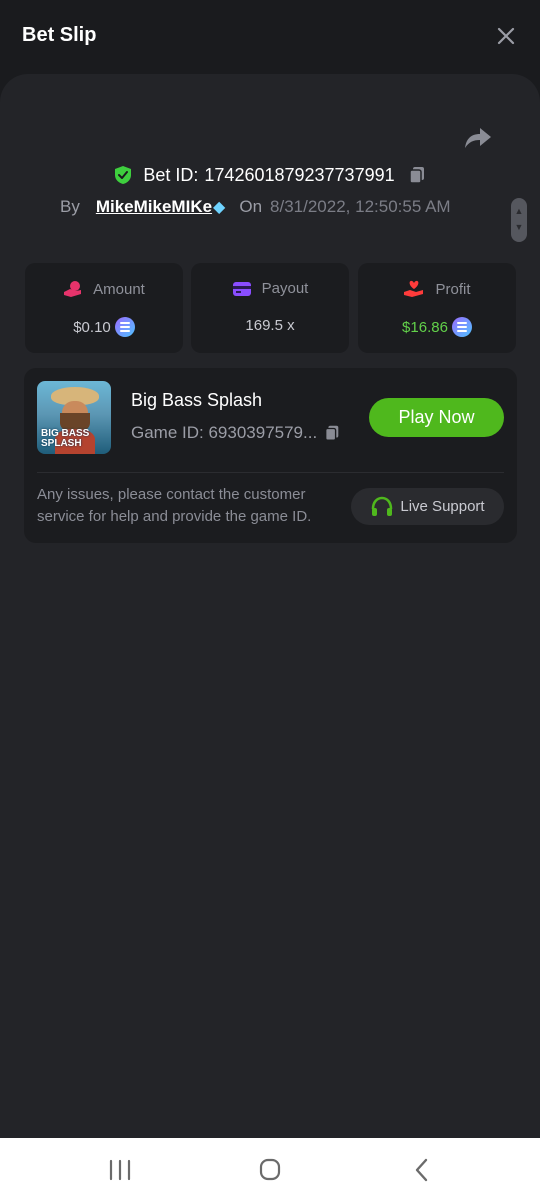  What do you see at coordinates (422, 1170) in the screenshot?
I see `back-icon` at bounding box center [422, 1170].